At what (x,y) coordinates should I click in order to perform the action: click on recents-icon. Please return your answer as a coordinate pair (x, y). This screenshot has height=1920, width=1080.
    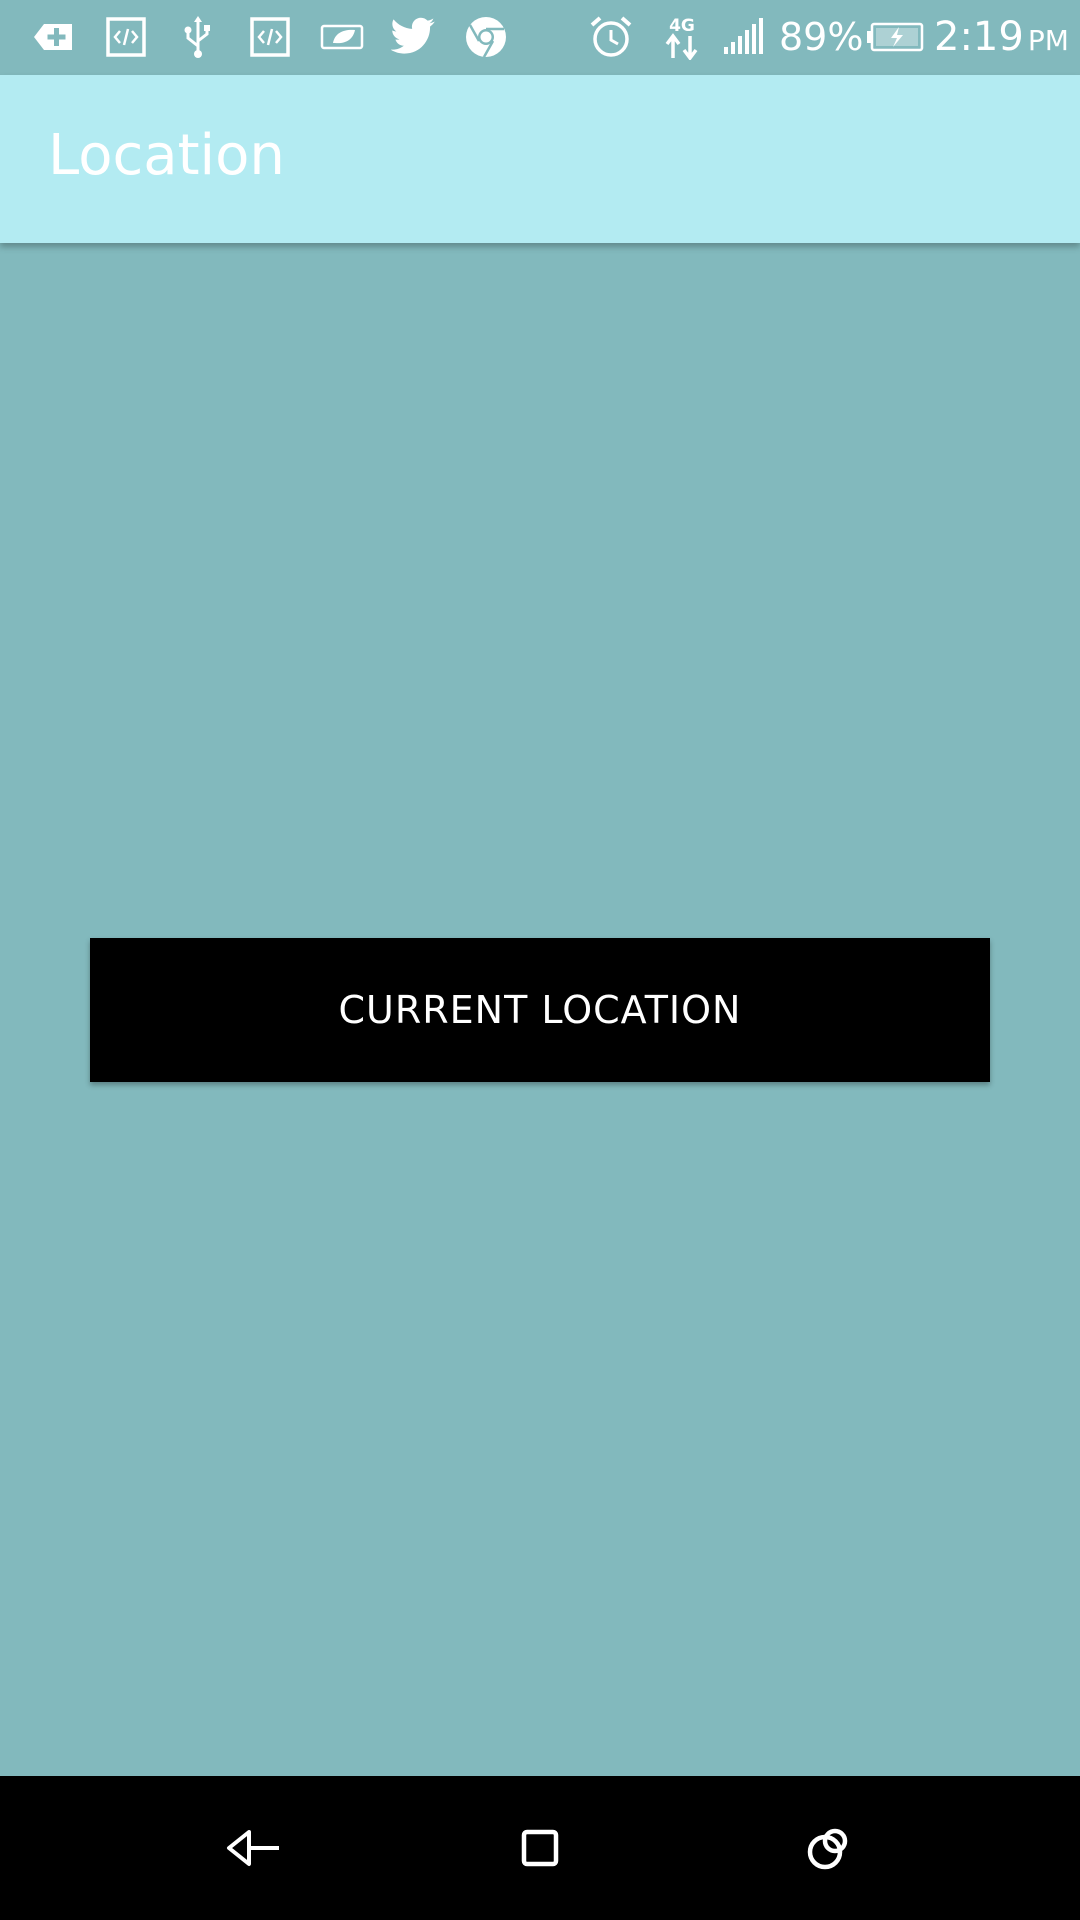
    Looking at the image, I should click on (827, 1849).